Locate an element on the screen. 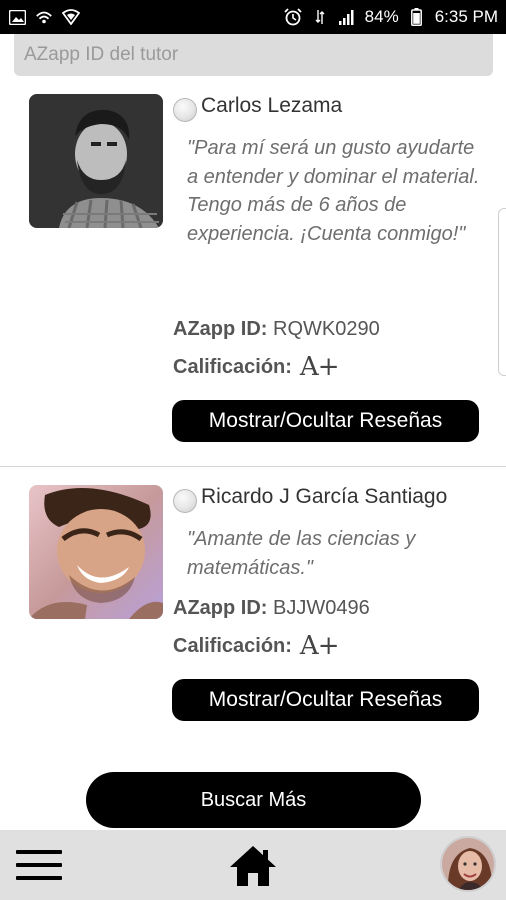 Image resolution: width=506 pixels, height=900 pixels. battery-icon is located at coordinates (417, 17).